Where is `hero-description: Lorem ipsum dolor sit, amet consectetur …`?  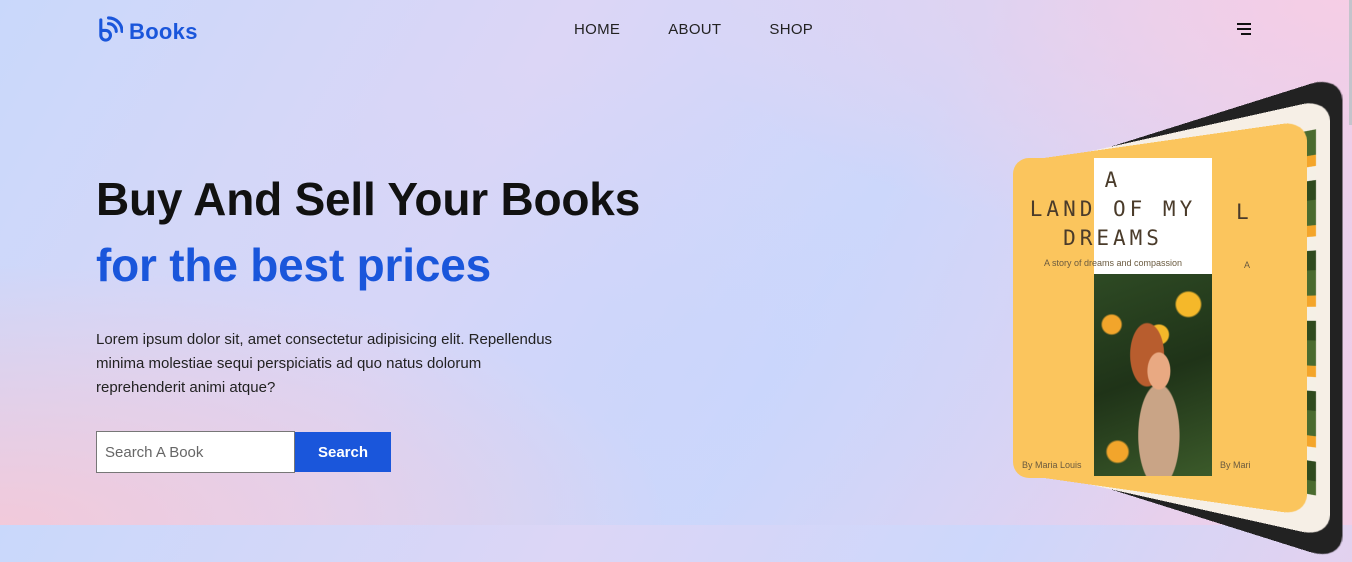 hero-description: Lorem ipsum dolor sit, amet consectetur … is located at coordinates (324, 363).